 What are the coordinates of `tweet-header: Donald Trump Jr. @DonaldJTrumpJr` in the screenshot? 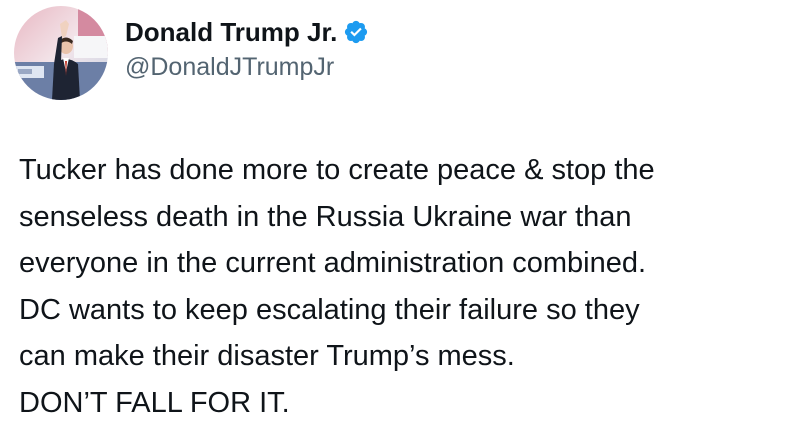 It's located at (191, 53).